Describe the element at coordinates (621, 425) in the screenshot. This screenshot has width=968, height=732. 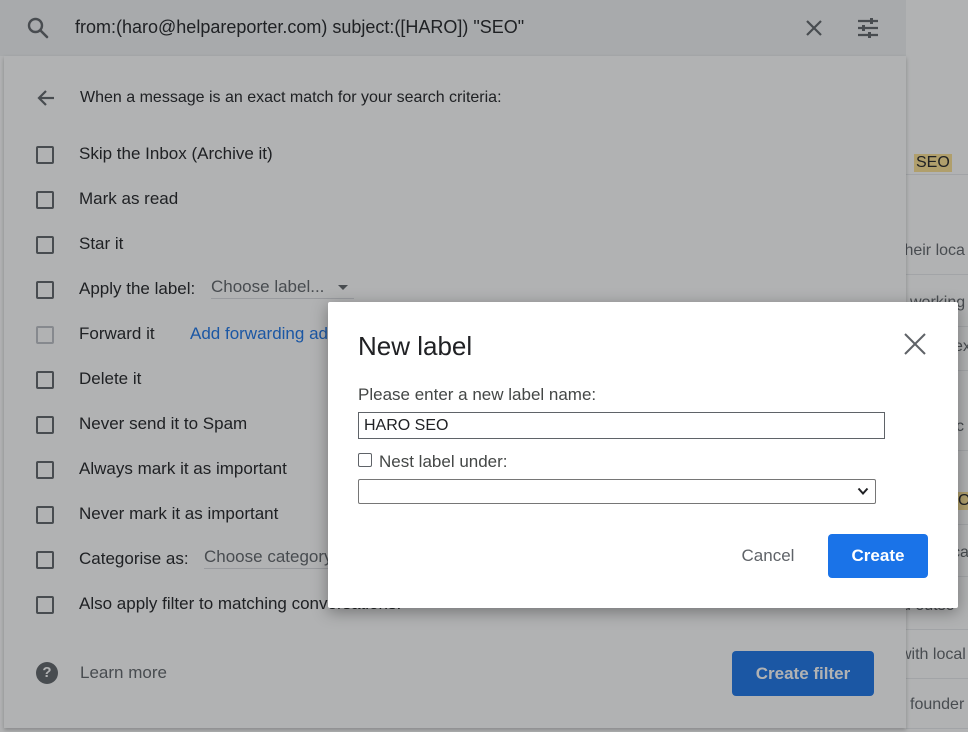
I see `label-name-input` at that location.